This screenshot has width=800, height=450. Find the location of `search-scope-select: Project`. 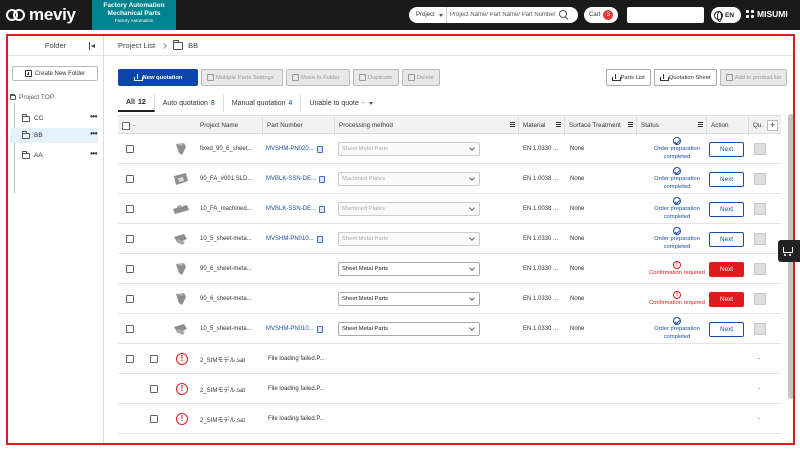

search-scope-select: Project is located at coordinates (428, 15).